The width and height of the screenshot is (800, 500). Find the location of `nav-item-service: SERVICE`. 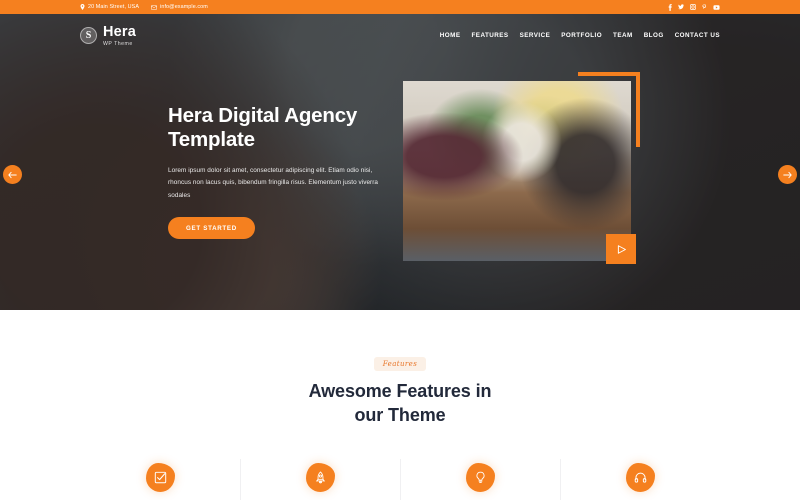

nav-item-service: SERVICE is located at coordinates (535, 35).